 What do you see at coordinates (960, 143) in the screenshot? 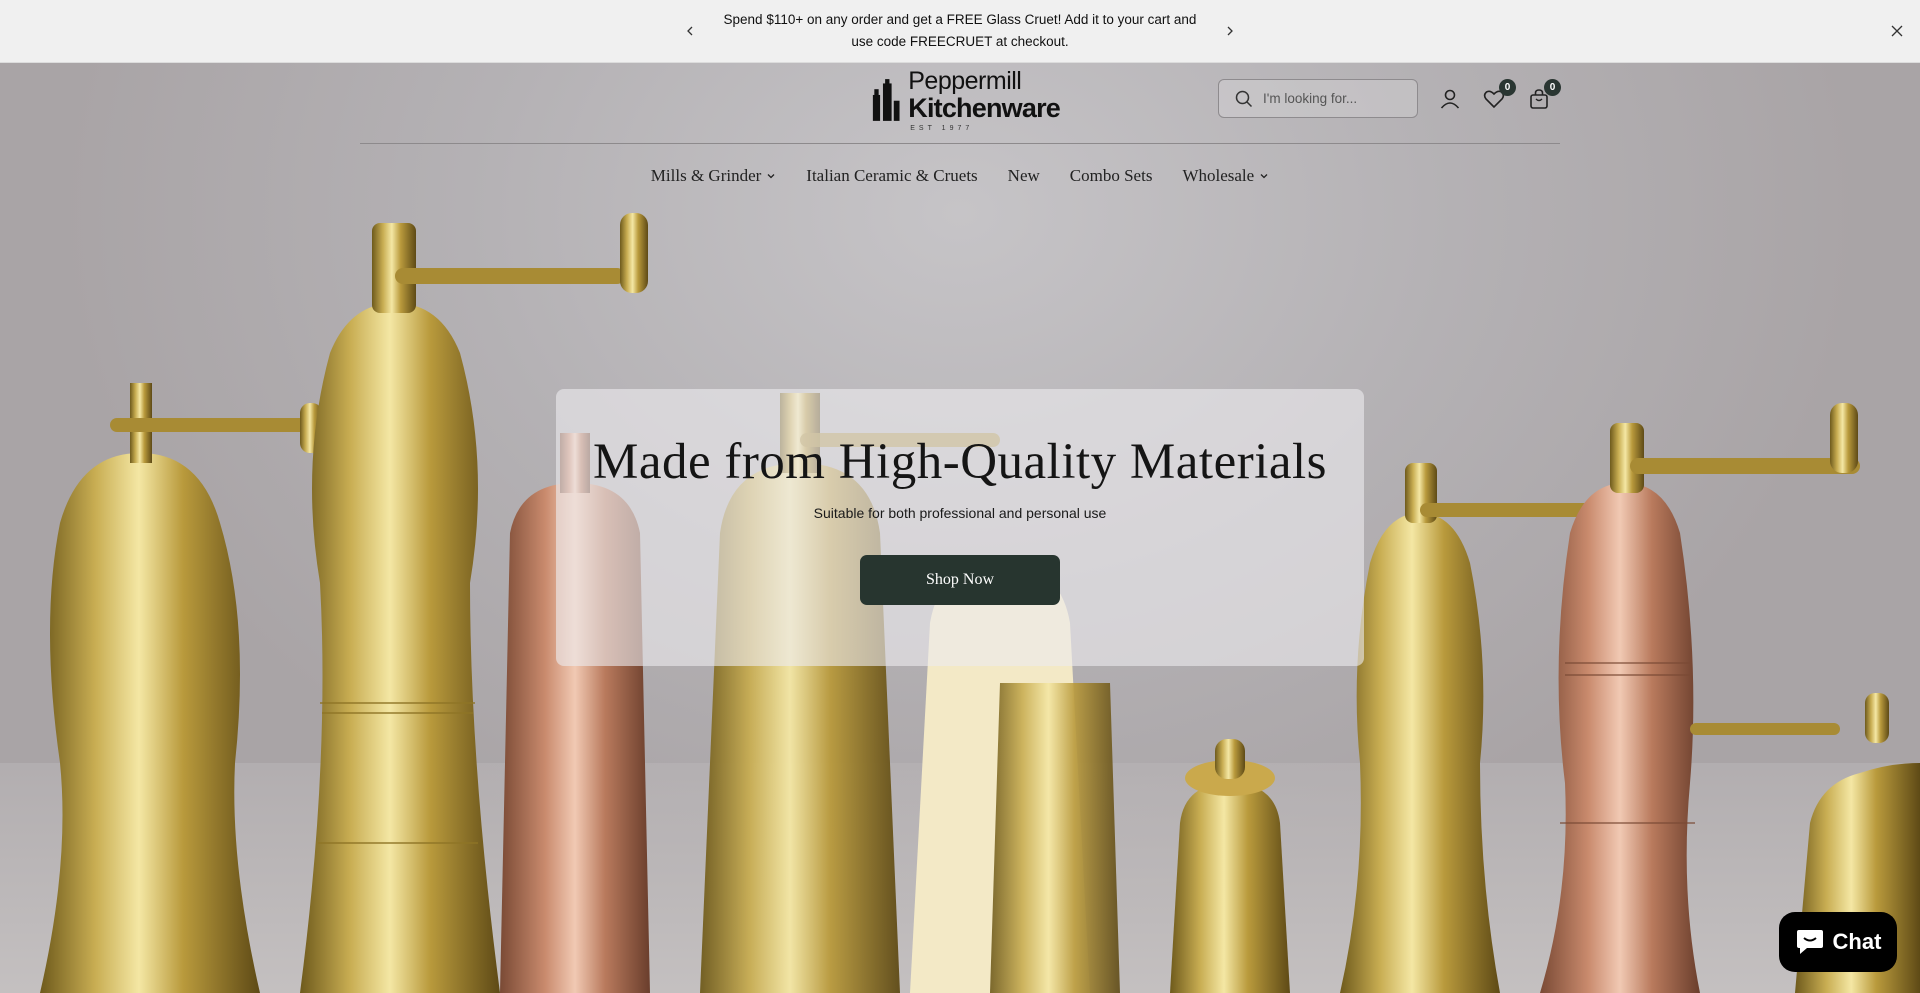
I see `header-divider` at bounding box center [960, 143].